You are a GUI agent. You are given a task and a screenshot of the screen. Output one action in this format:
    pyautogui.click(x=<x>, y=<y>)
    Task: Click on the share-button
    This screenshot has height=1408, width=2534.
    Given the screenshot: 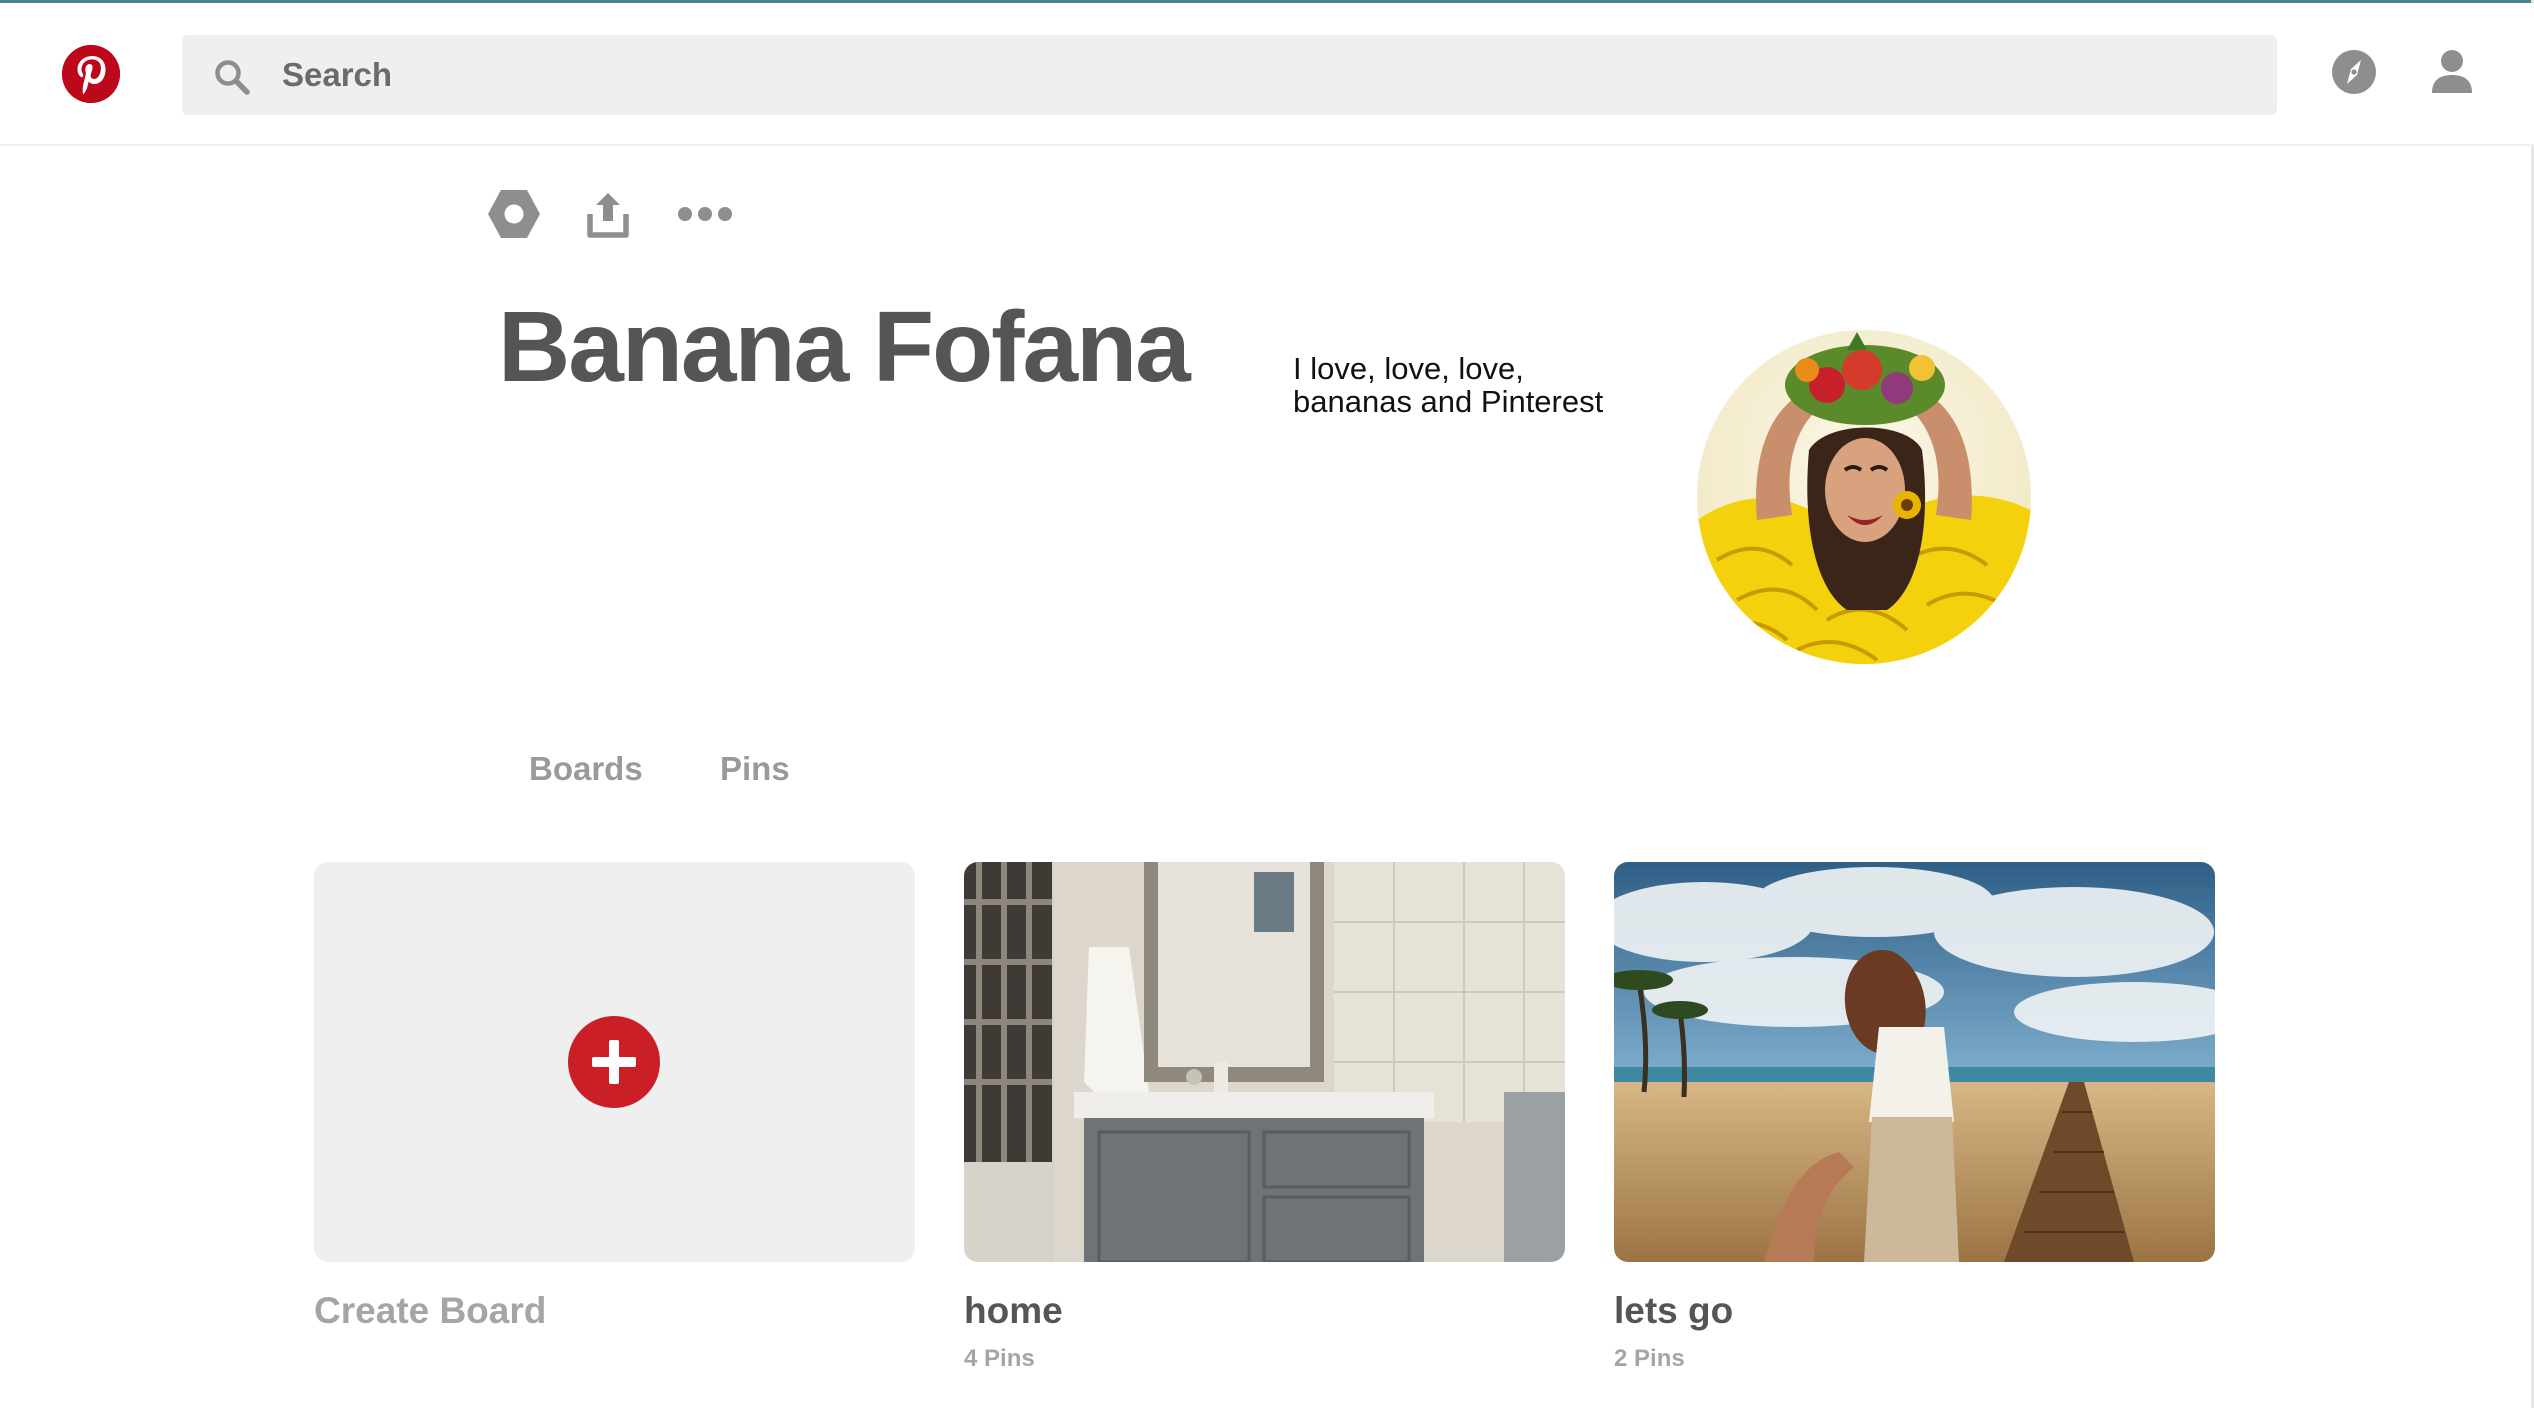 What is the action you would take?
    pyautogui.click(x=608, y=214)
    